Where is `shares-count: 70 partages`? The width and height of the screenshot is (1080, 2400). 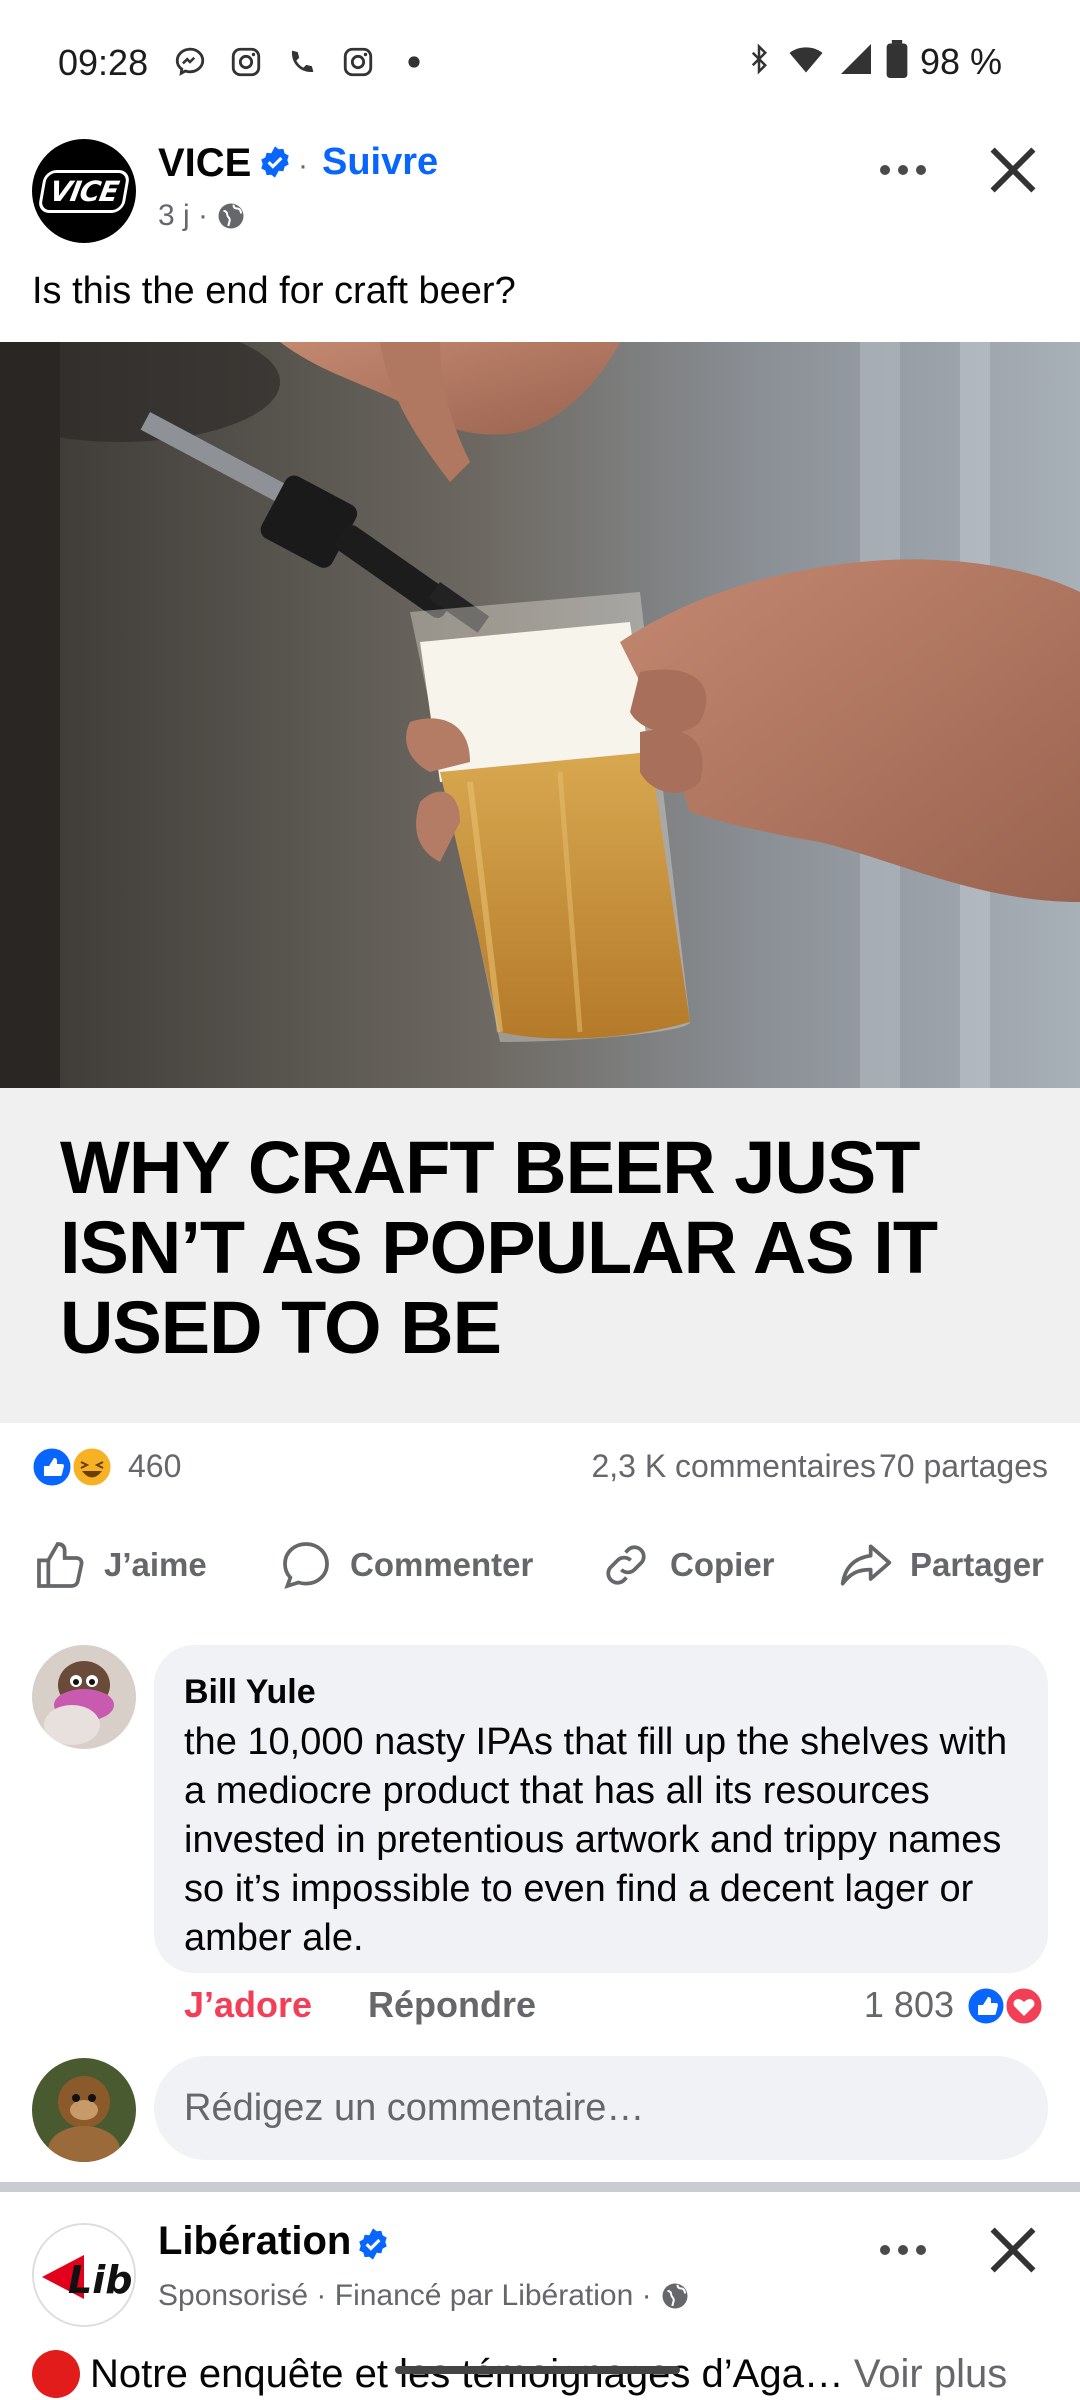 shares-count: 70 partages is located at coordinates (963, 1466).